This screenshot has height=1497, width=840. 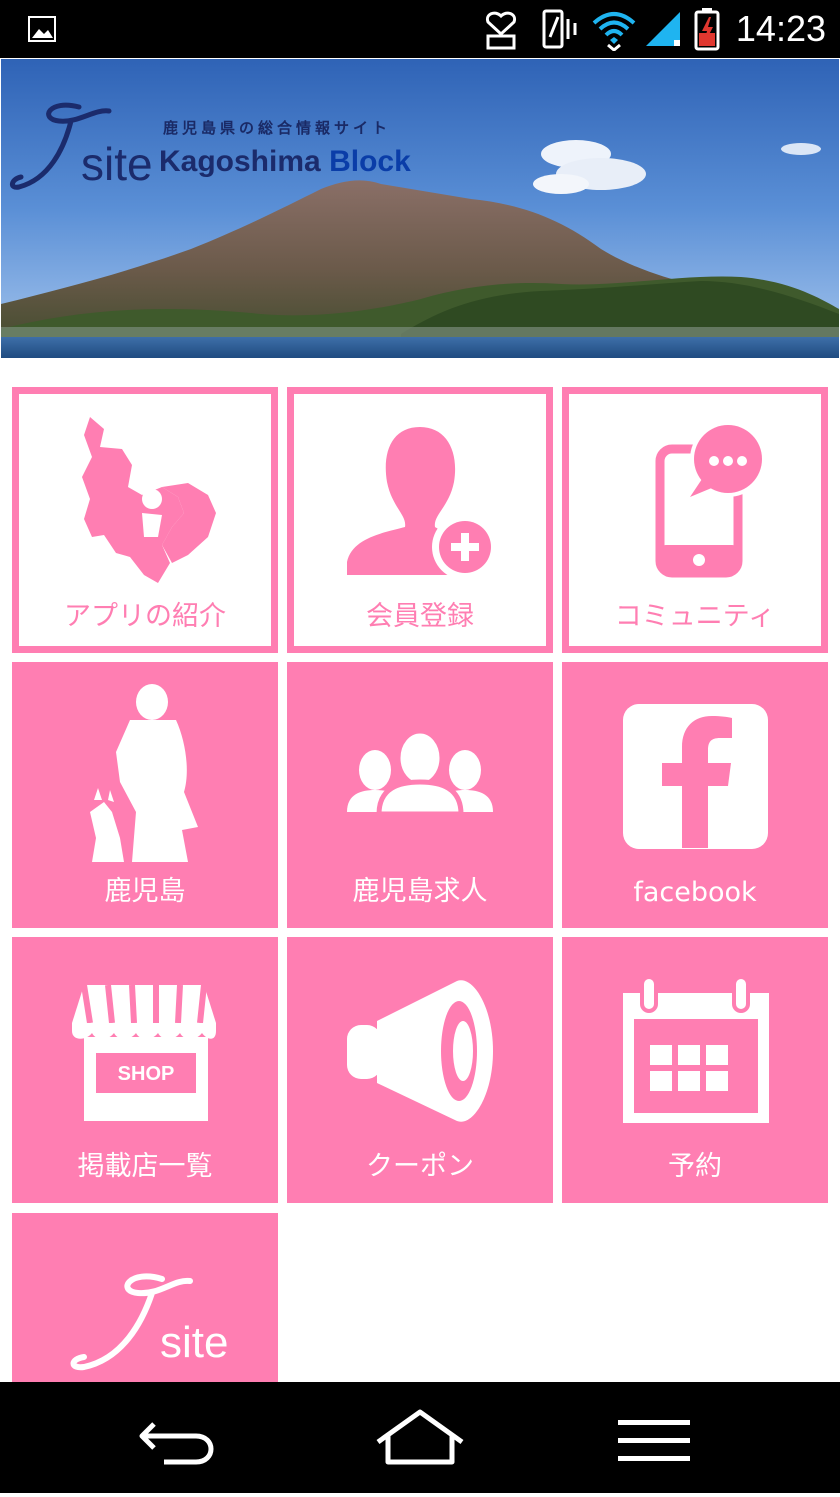 What do you see at coordinates (695, 616) in the screenshot?
I see `tile-label: コミュニティ` at bounding box center [695, 616].